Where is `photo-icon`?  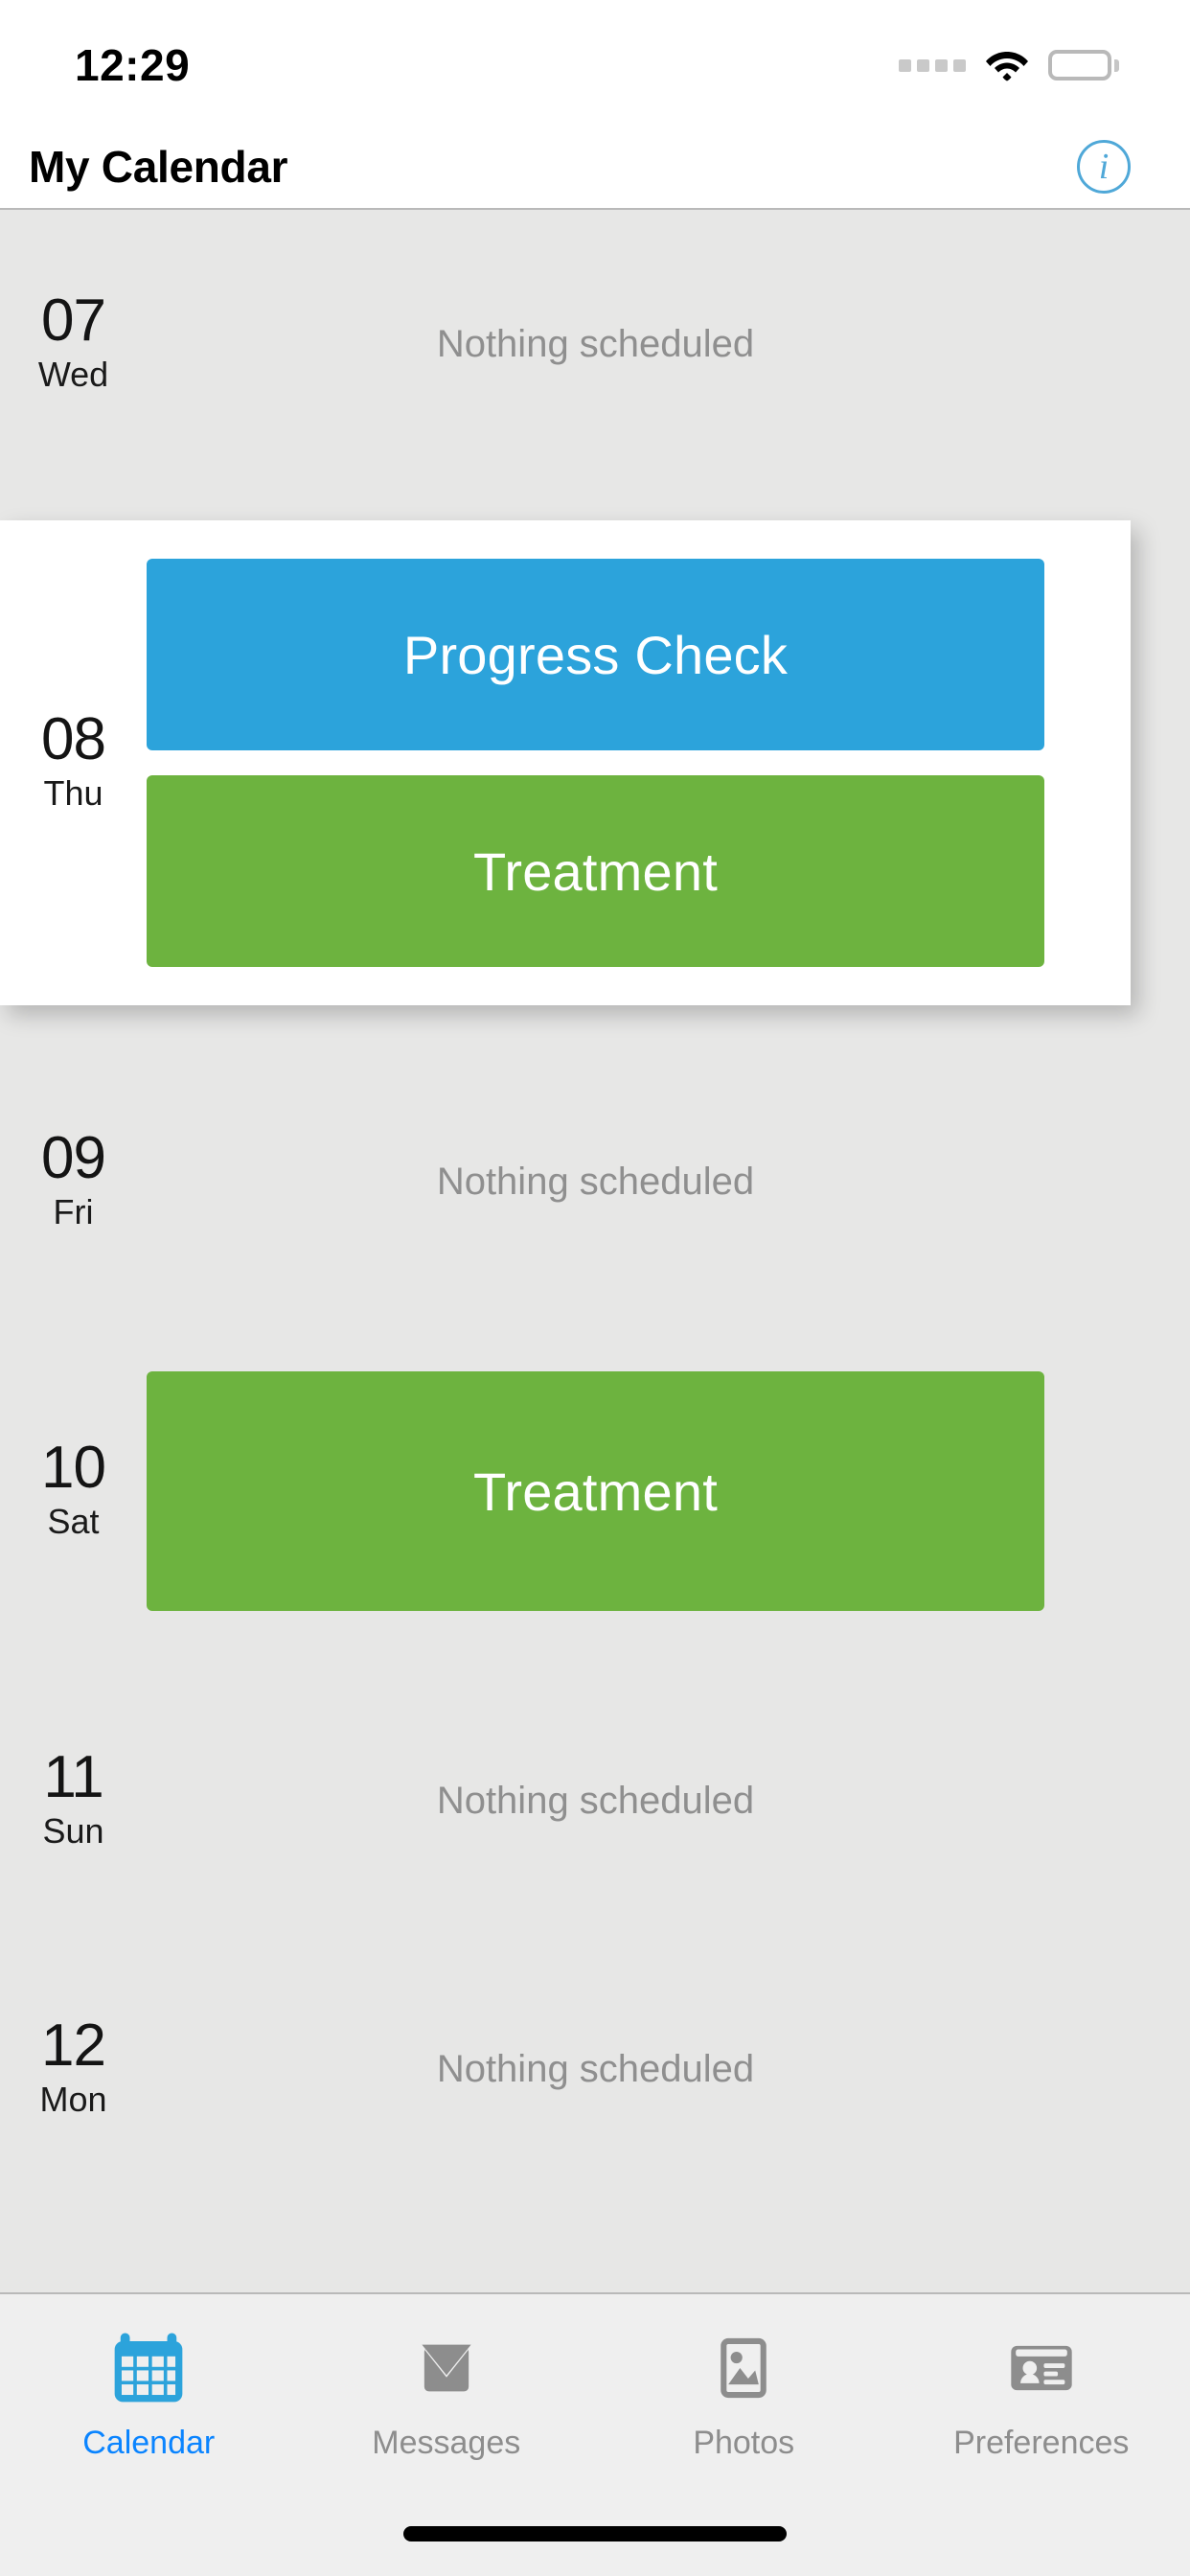 photo-icon is located at coordinates (744, 2368).